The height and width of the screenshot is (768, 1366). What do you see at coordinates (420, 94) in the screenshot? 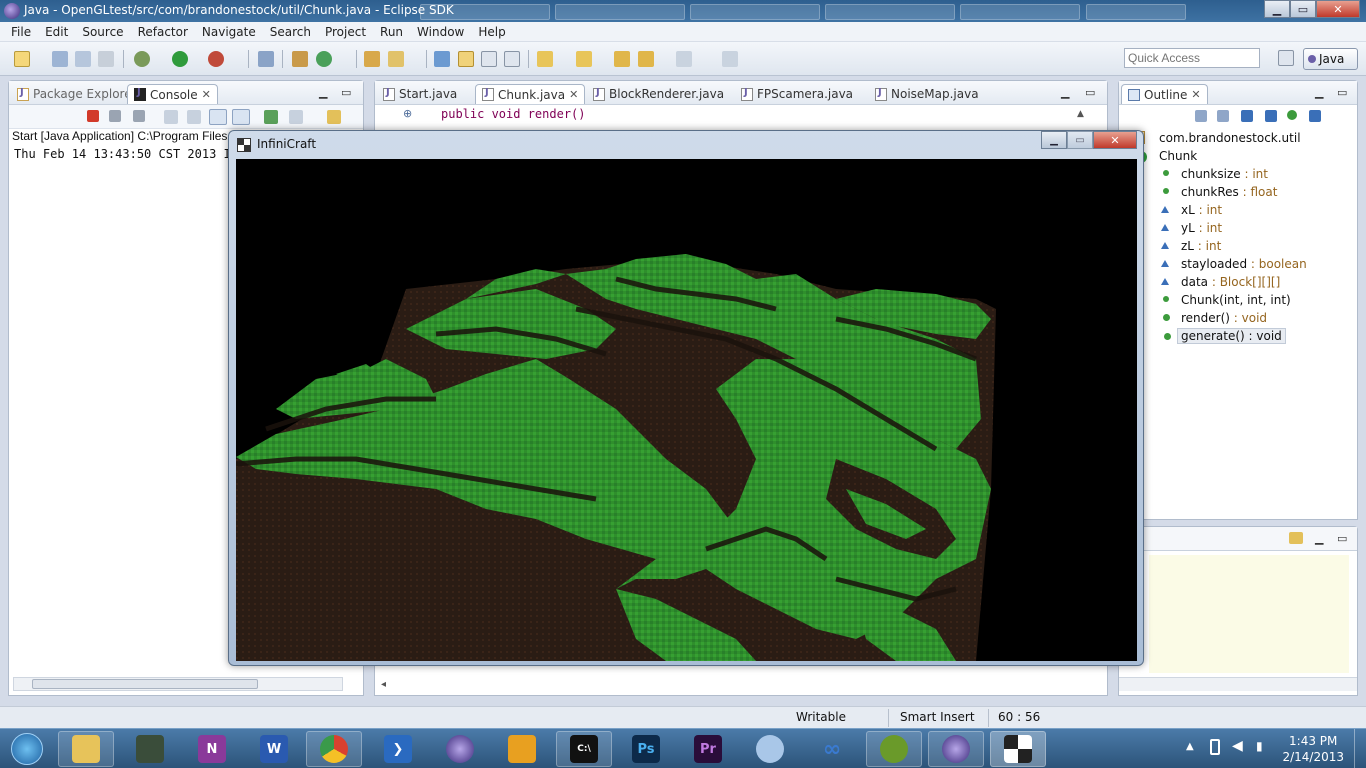
I see `tab-start-java: Start.java` at bounding box center [420, 94].